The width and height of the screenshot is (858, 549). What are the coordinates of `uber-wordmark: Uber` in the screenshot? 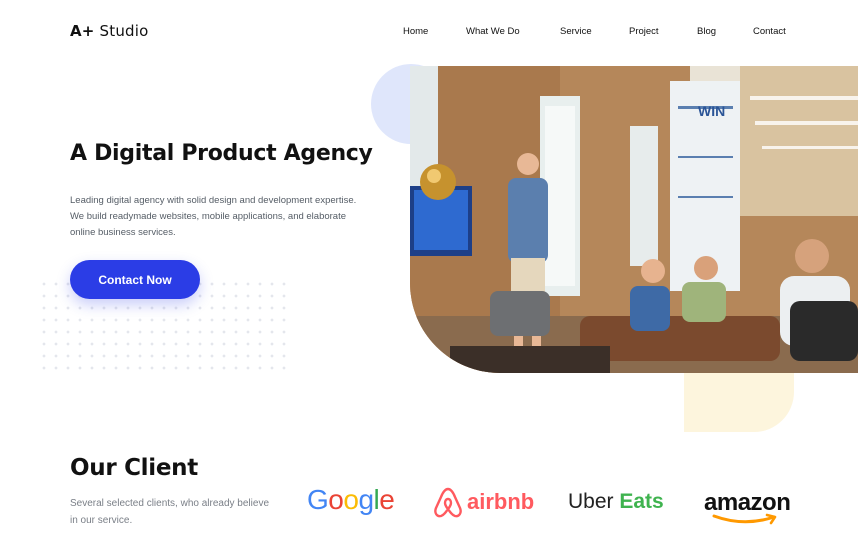 It's located at (591, 501).